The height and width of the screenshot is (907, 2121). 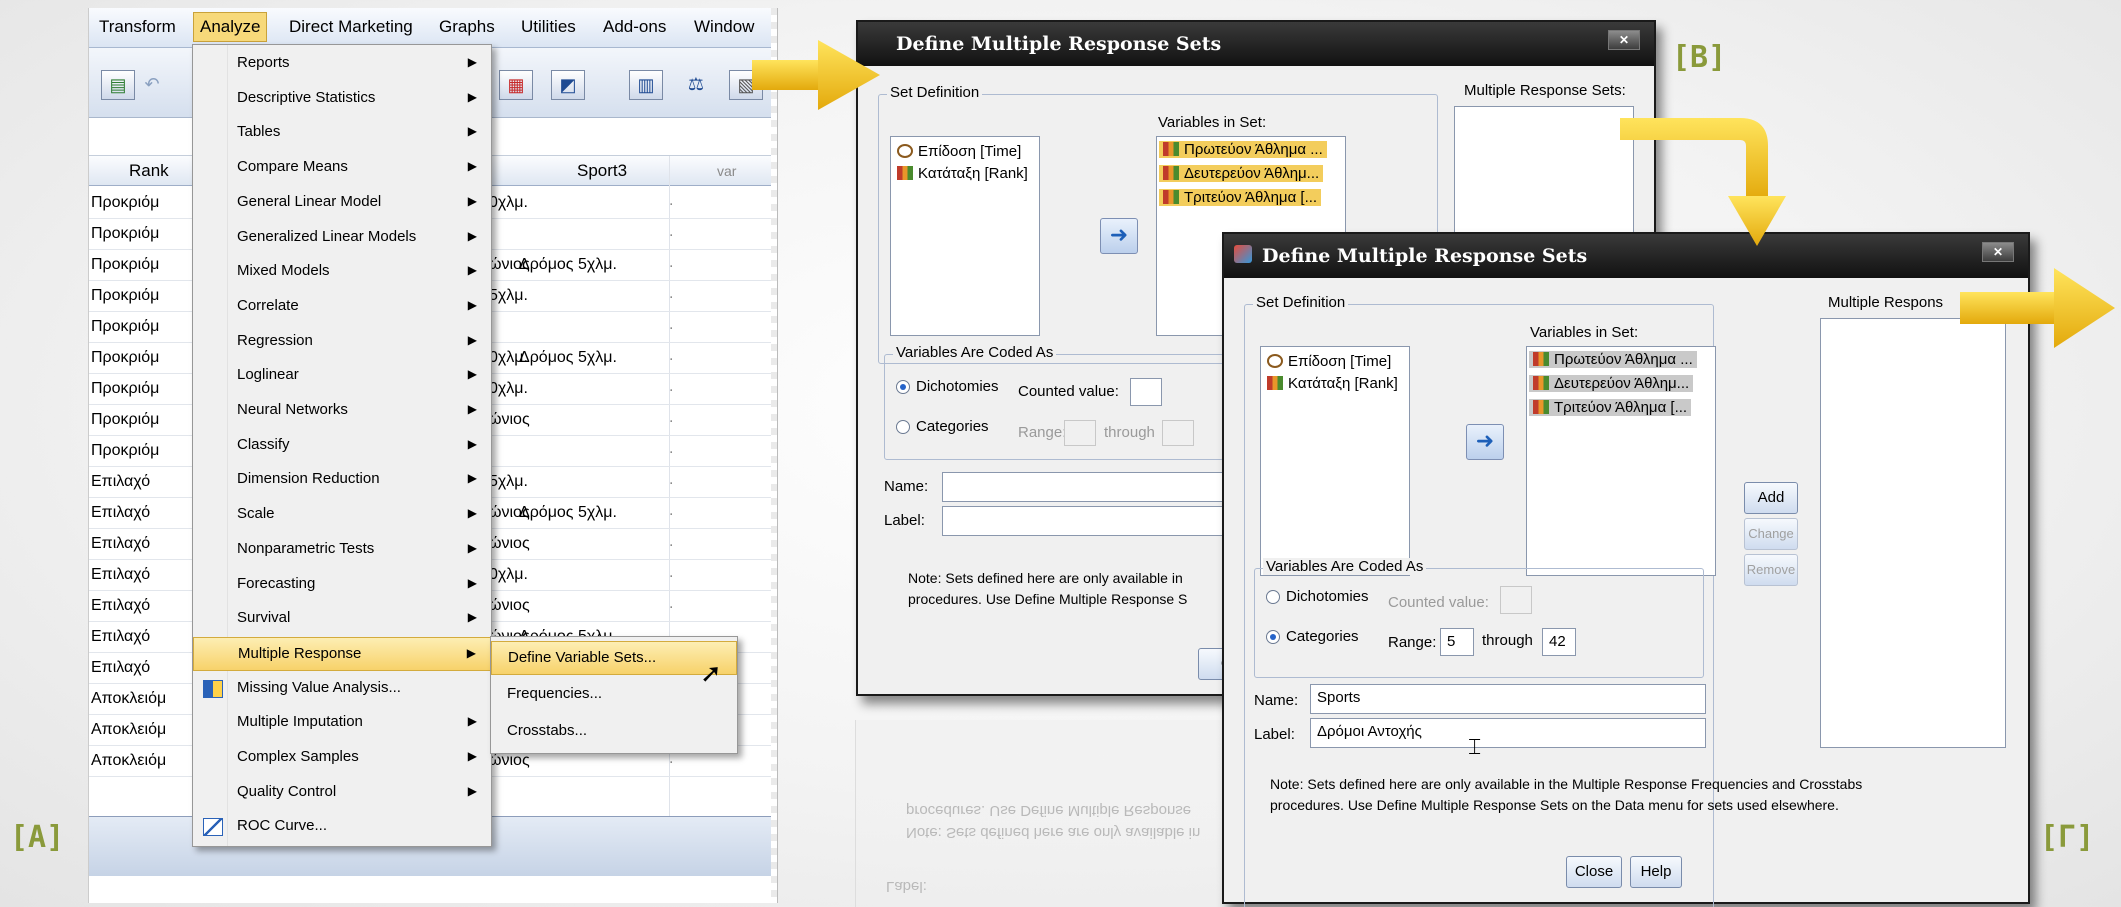 What do you see at coordinates (816, 75) in the screenshot?
I see `arrow-a-to-b-icon` at bounding box center [816, 75].